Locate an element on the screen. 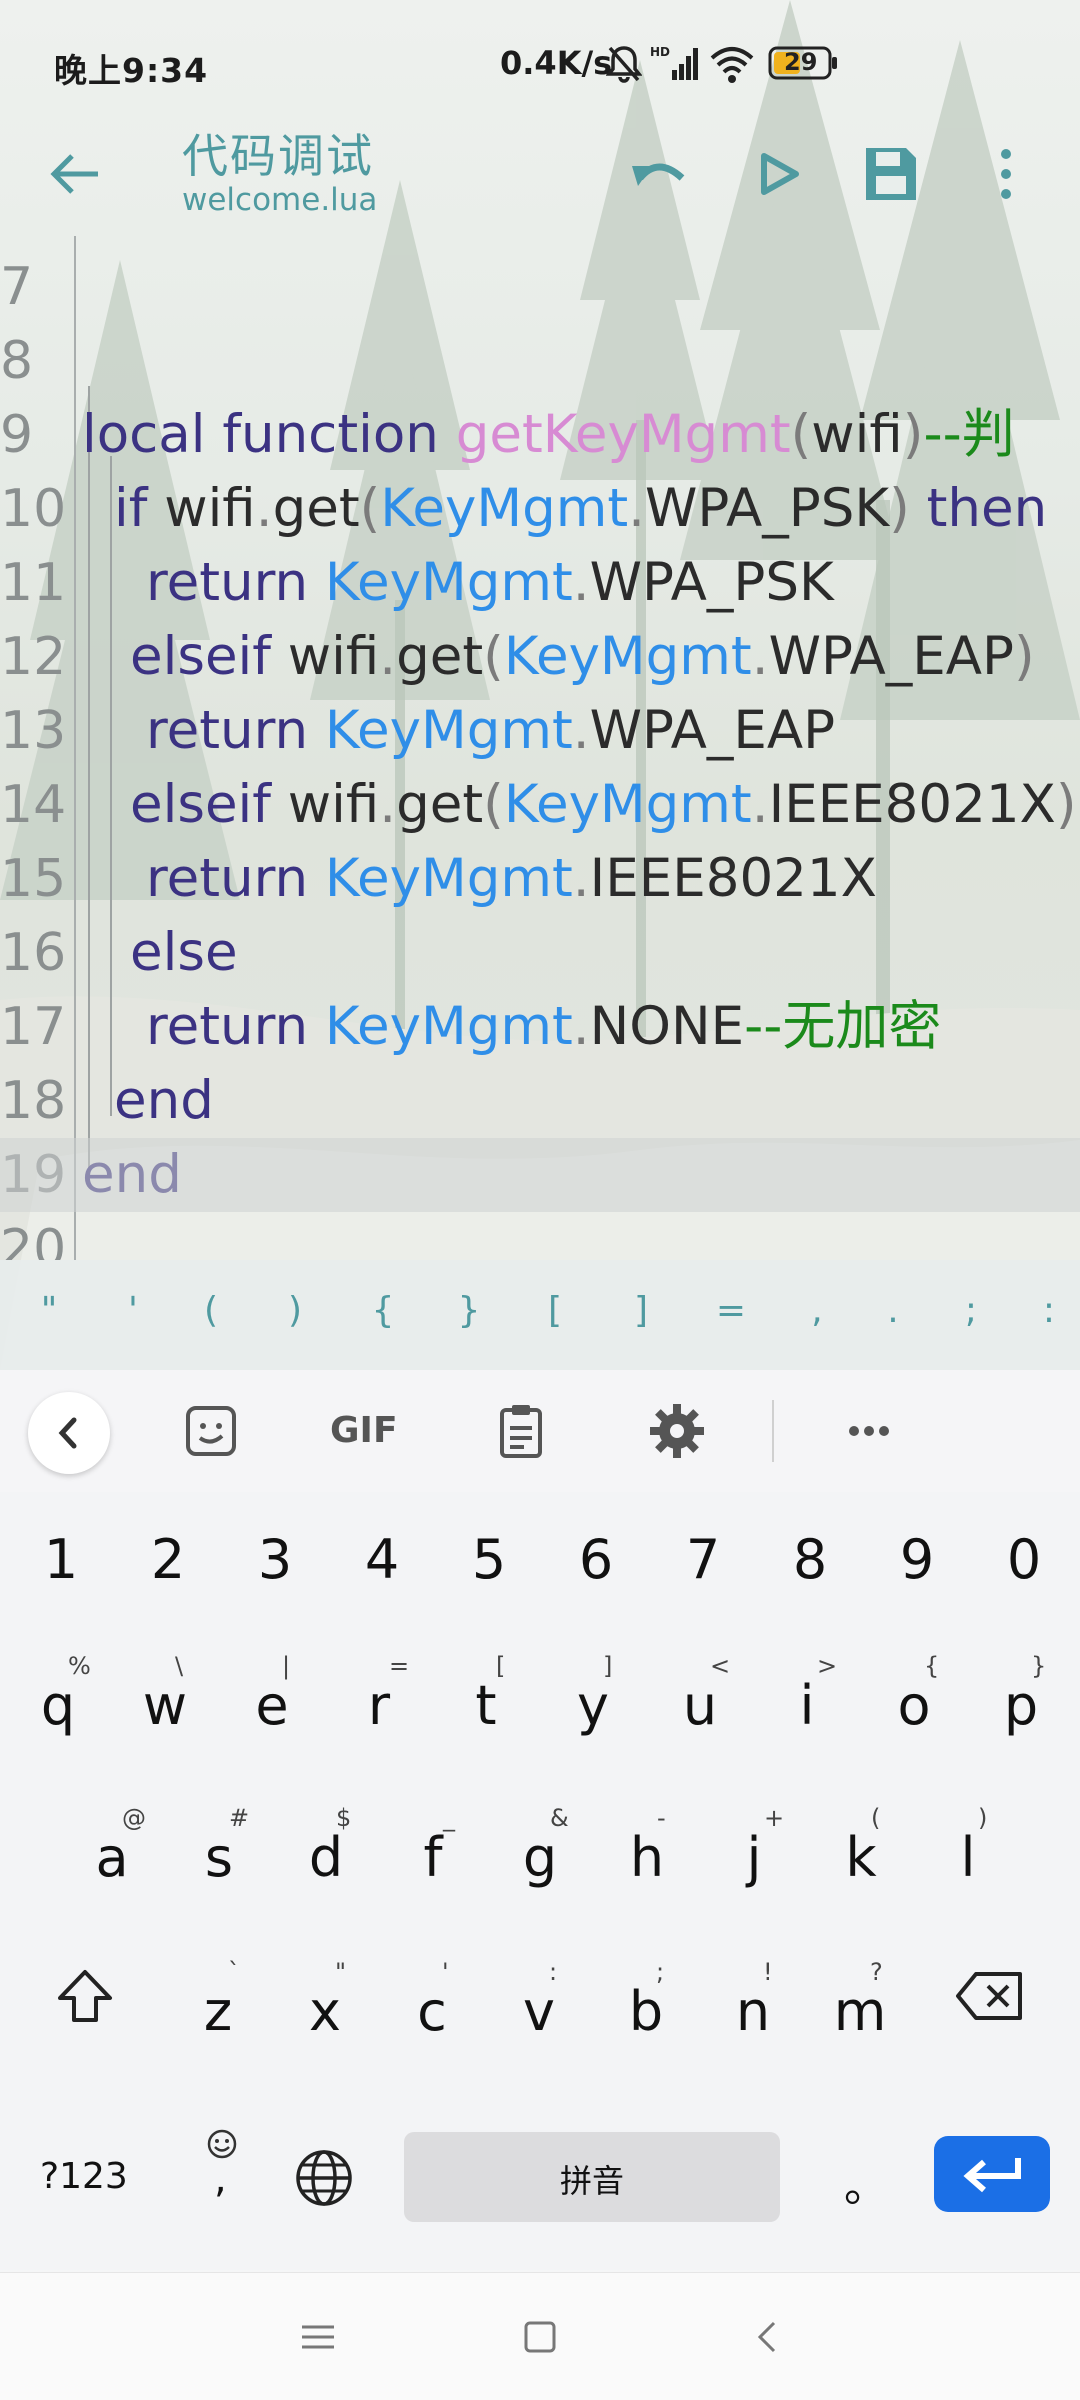 The height and width of the screenshot is (2400, 1080). code-line: 8 local function getKeyMgmt(wifi)--判 is located at coordinates (540, 357).